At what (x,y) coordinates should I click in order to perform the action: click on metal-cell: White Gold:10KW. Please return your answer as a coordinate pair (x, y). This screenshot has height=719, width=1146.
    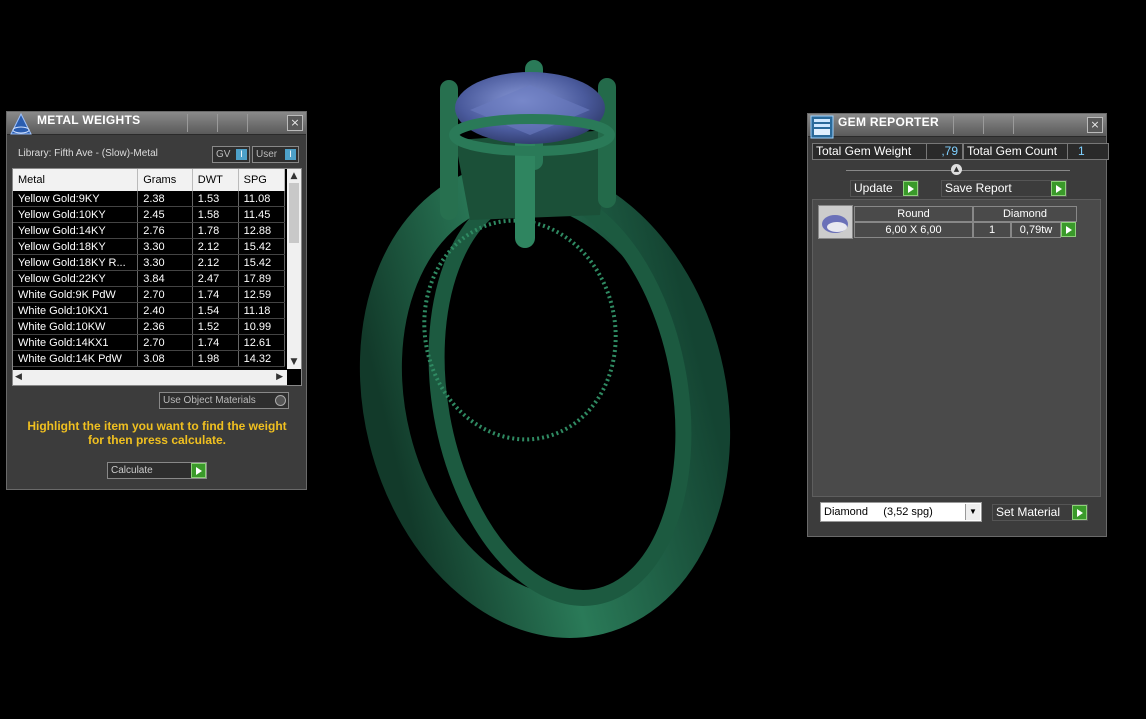
    Looking at the image, I should click on (76, 326).